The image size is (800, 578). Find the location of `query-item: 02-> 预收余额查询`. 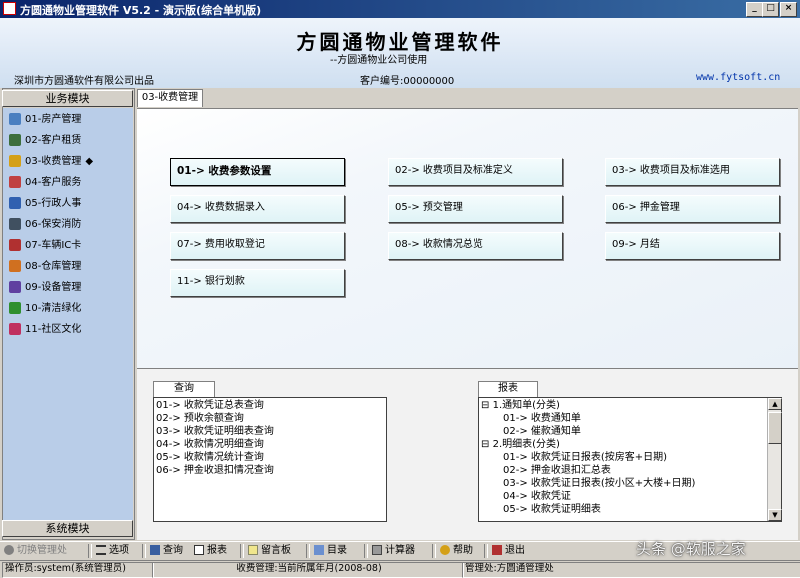

query-item: 02-> 预收余额查询 is located at coordinates (200, 419).